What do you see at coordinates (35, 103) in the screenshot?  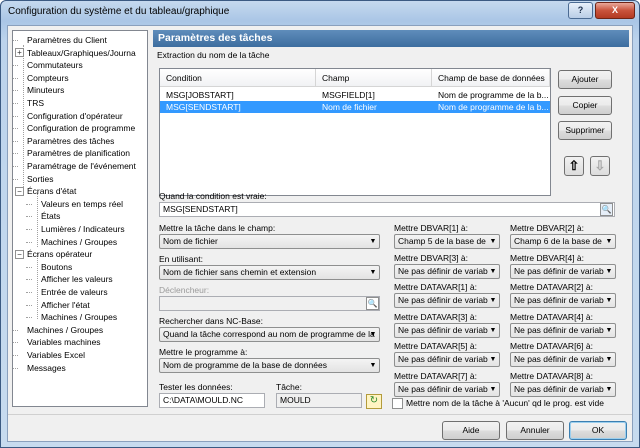 I see `tree-item: TRS` at bounding box center [35, 103].